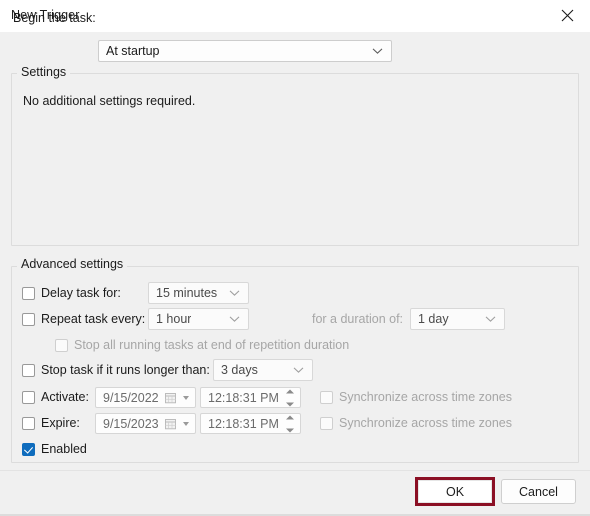  I want to click on cancel-button: Cancel, so click(538, 491).